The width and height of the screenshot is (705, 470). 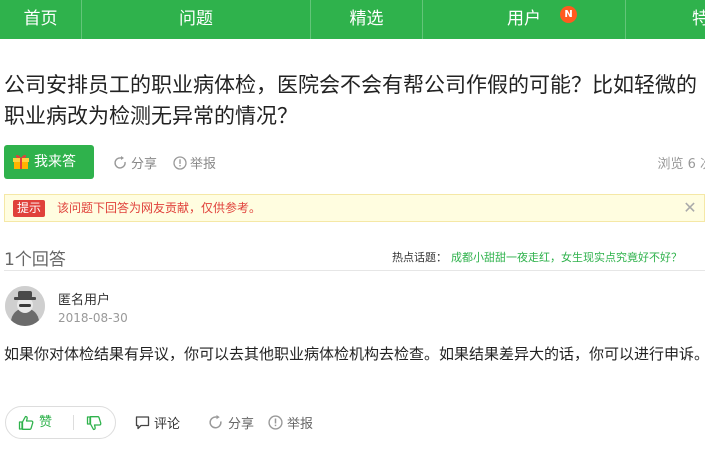 I want to click on like-button: 赞, so click(x=35, y=422).